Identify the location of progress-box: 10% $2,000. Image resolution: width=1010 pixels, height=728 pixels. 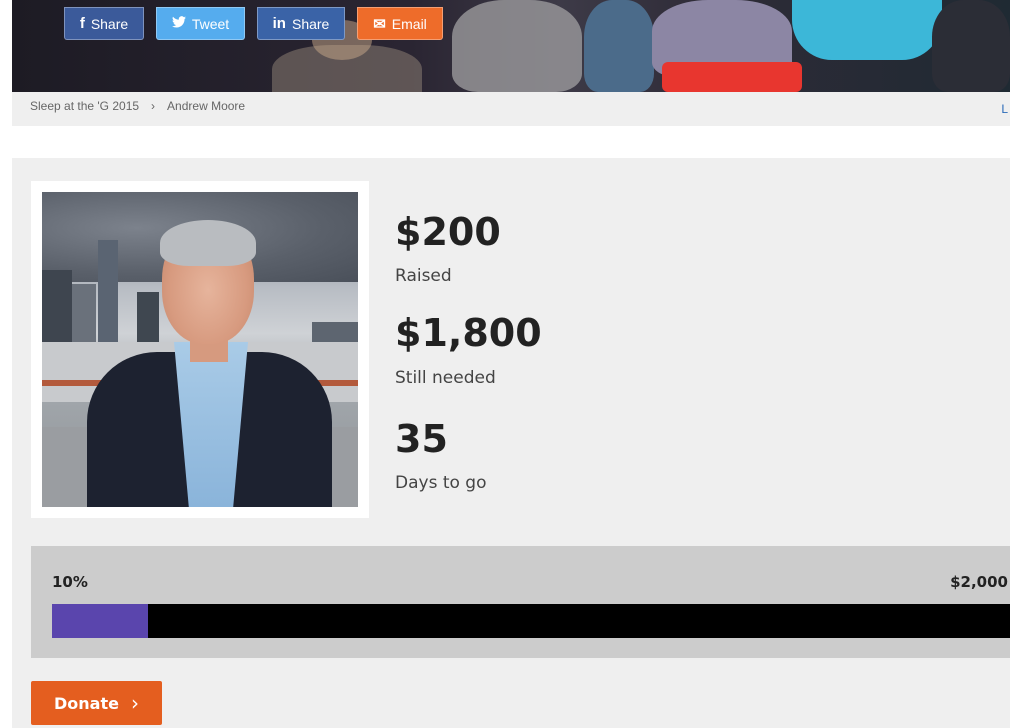
(520, 602).